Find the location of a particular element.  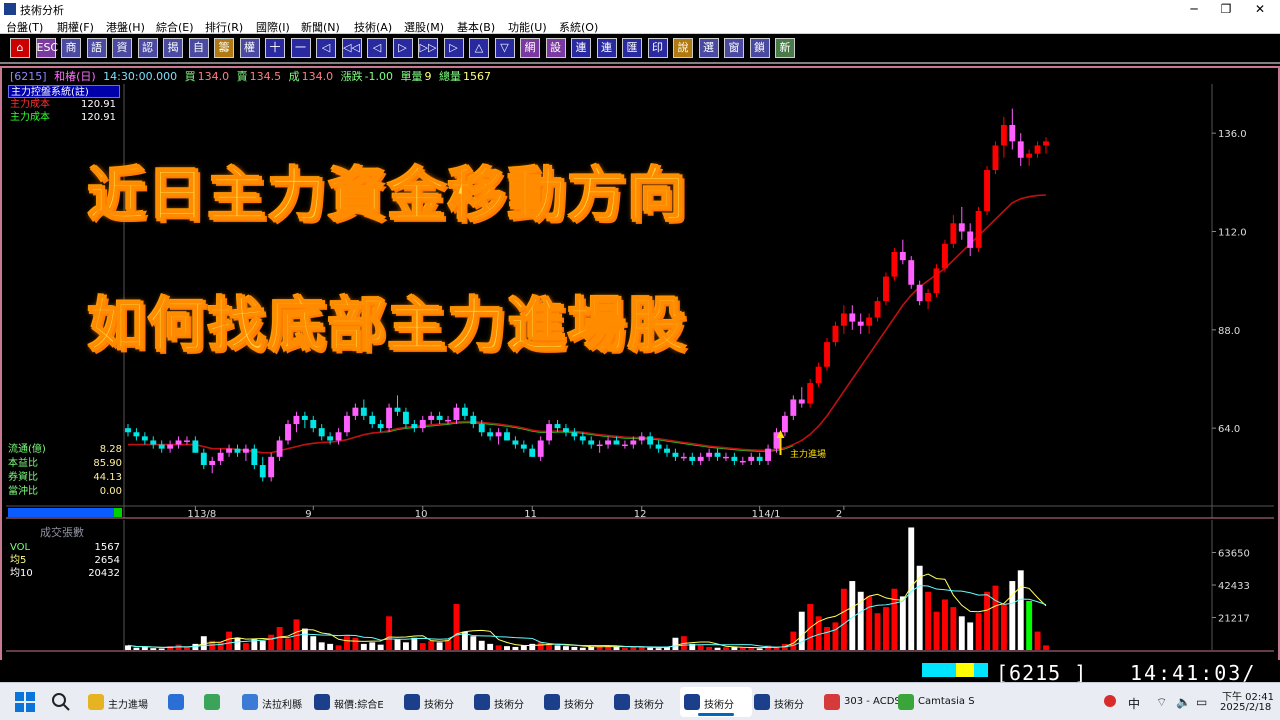

taskbar-item: 303 - ACDS is located at coordinates (860, 702).